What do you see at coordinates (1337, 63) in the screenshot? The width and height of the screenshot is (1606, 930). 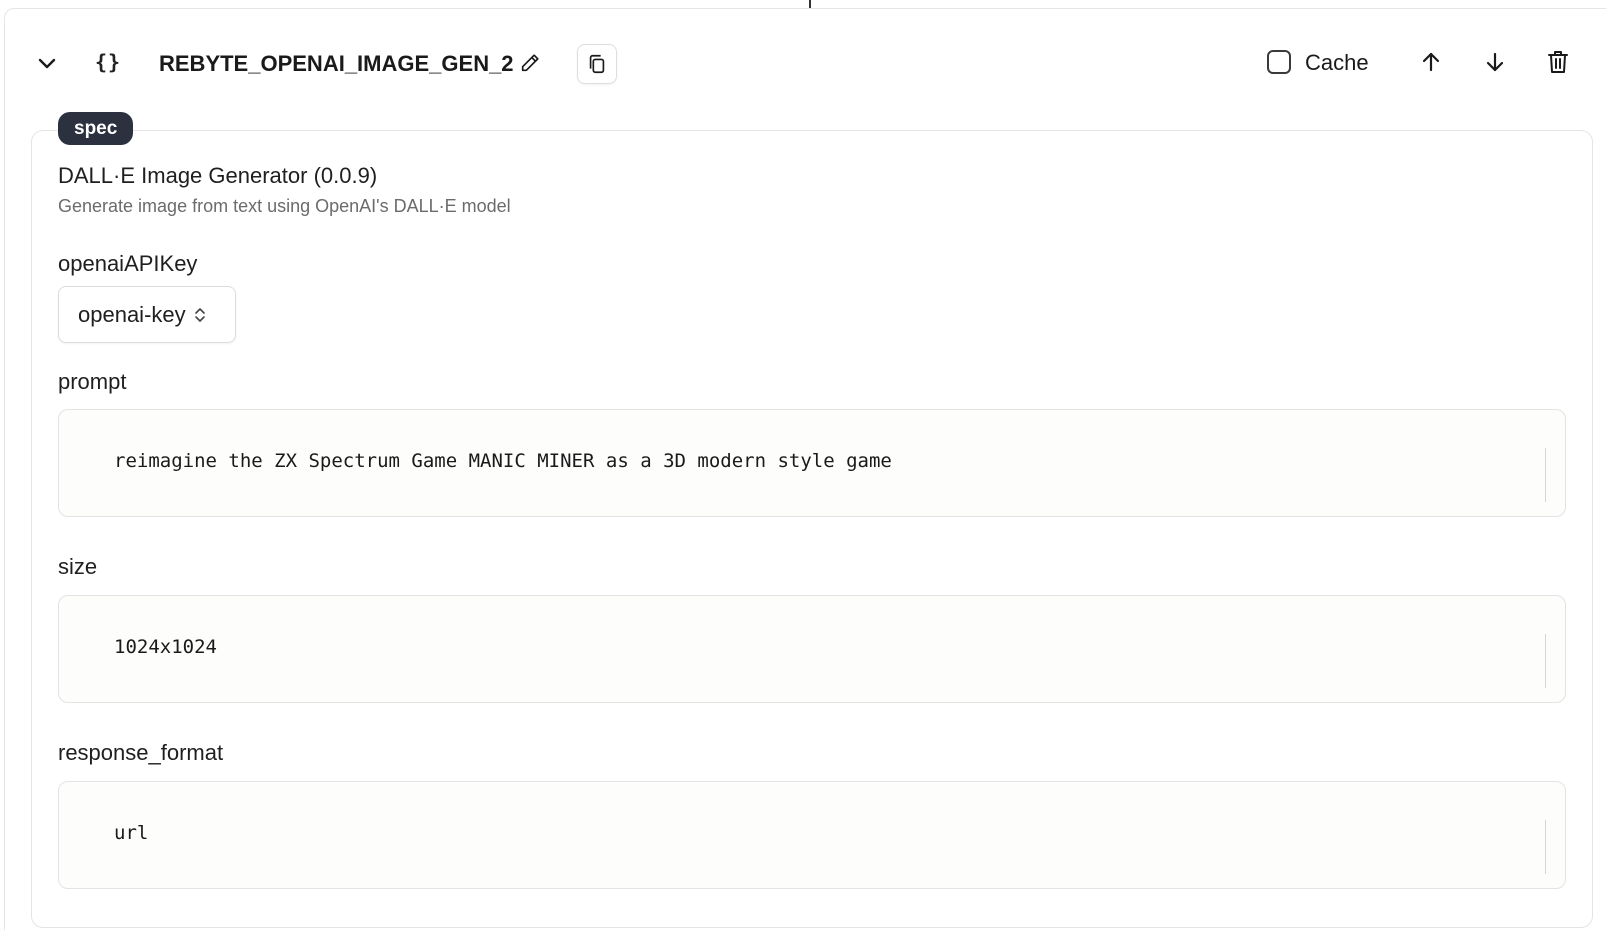 I see `cache-label: Cache` at bounding box center [1337, 63].